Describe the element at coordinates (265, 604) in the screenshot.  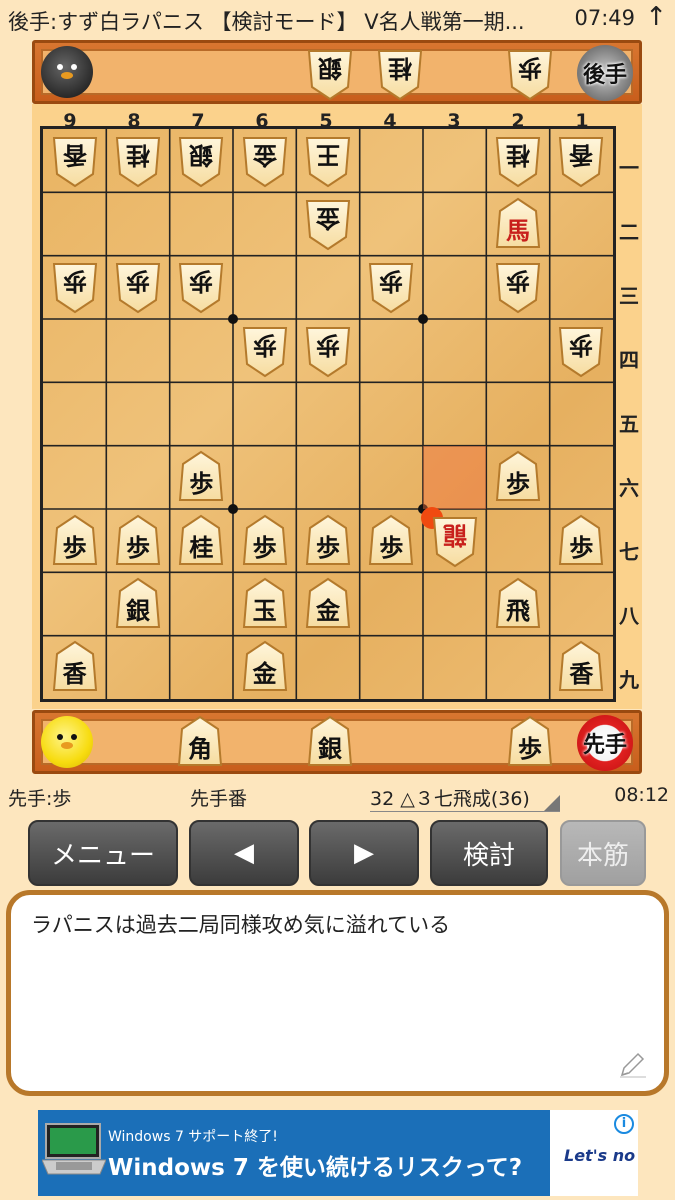
I see `board-piece: 玉` at that location.